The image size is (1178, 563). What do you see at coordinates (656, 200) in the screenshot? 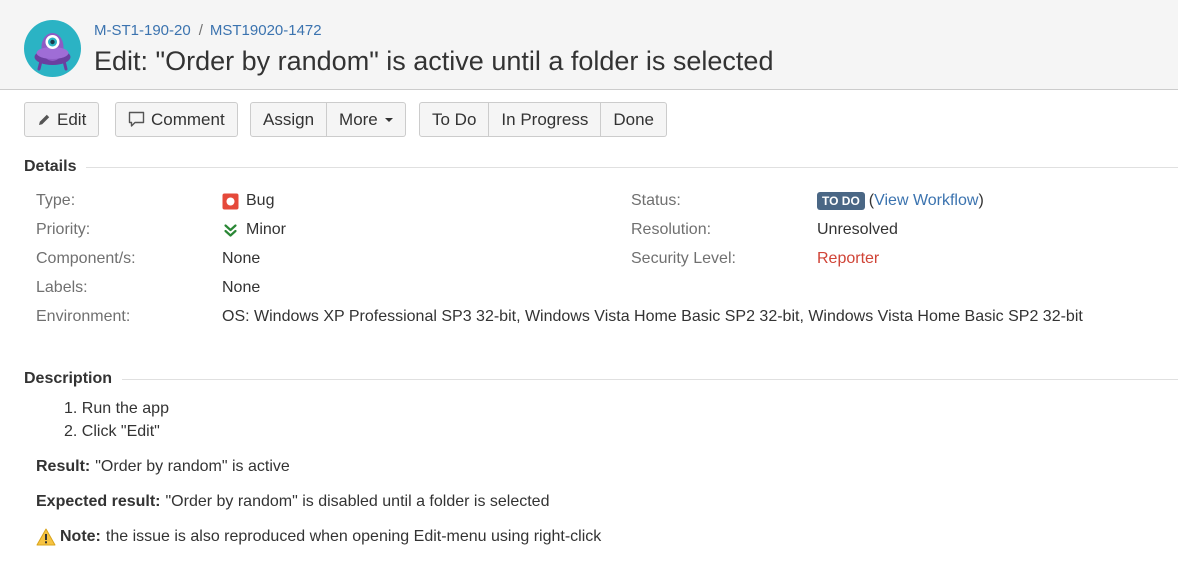
I see `status-label: Status:` at bounding box center [656, 200].